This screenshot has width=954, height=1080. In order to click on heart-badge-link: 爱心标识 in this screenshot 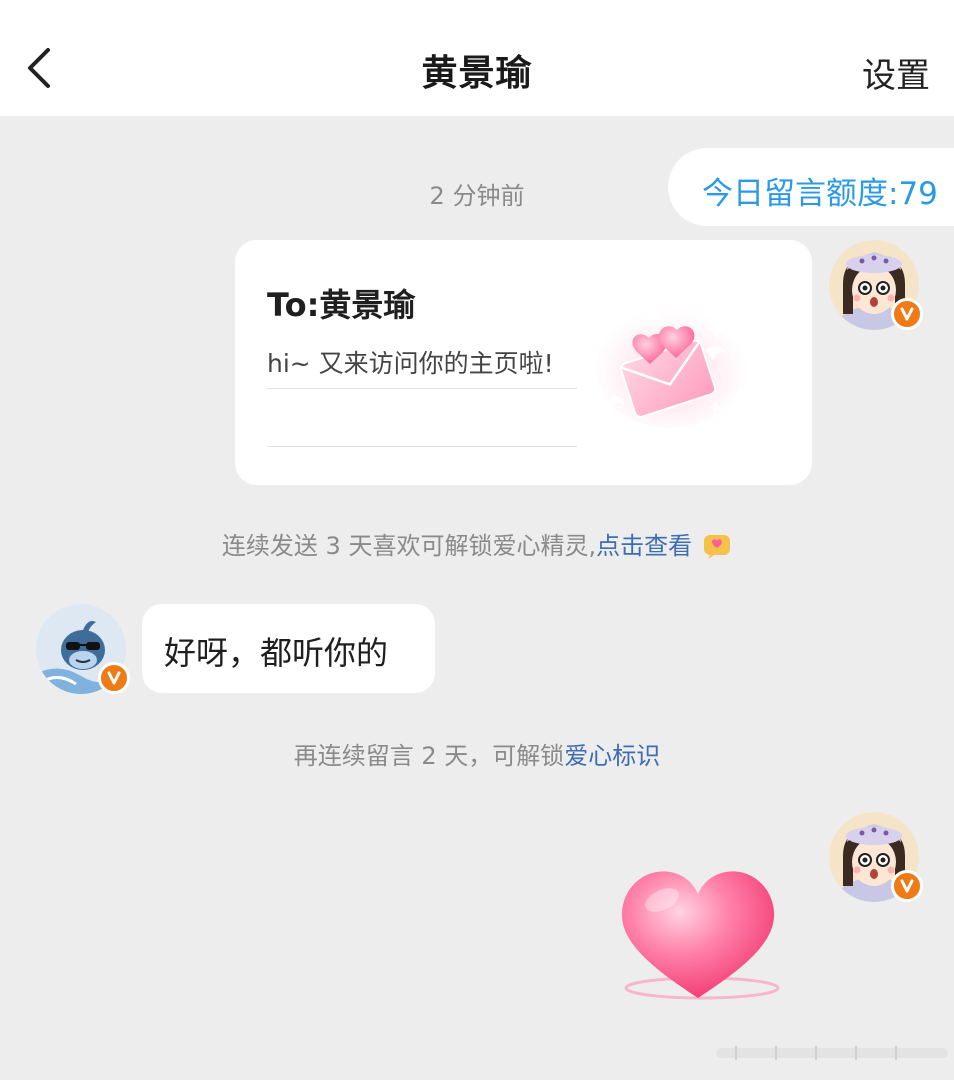, I will do `click(612, 756)`.